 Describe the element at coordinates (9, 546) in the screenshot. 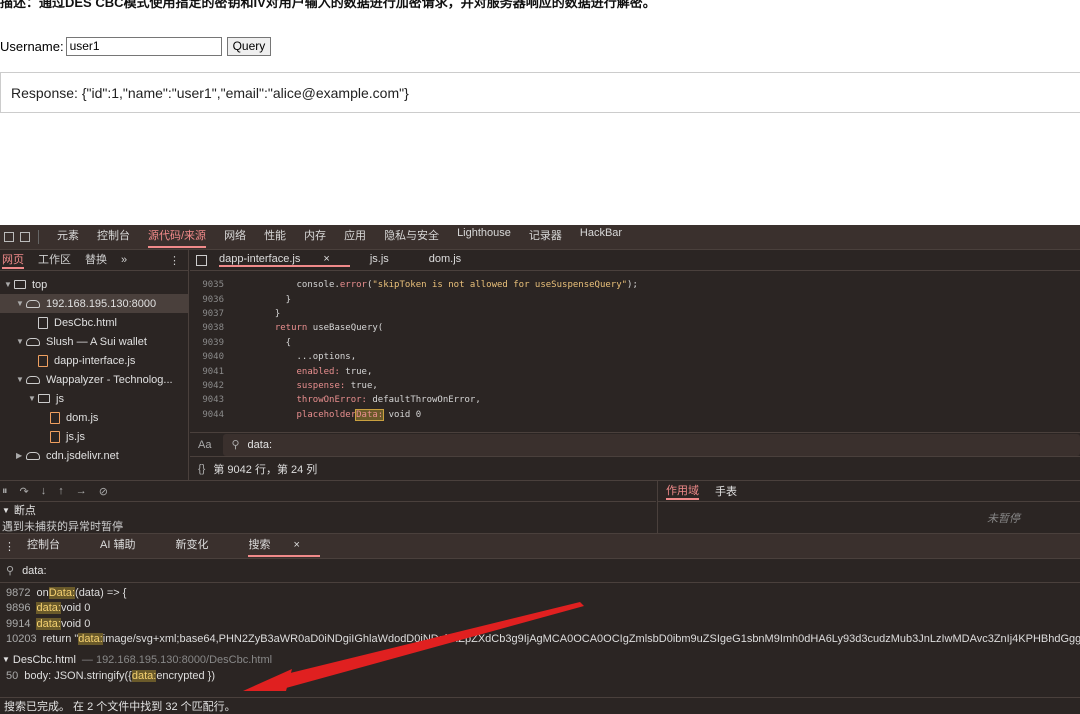

I see `drawer-menu-icon: ⋮` at that location.